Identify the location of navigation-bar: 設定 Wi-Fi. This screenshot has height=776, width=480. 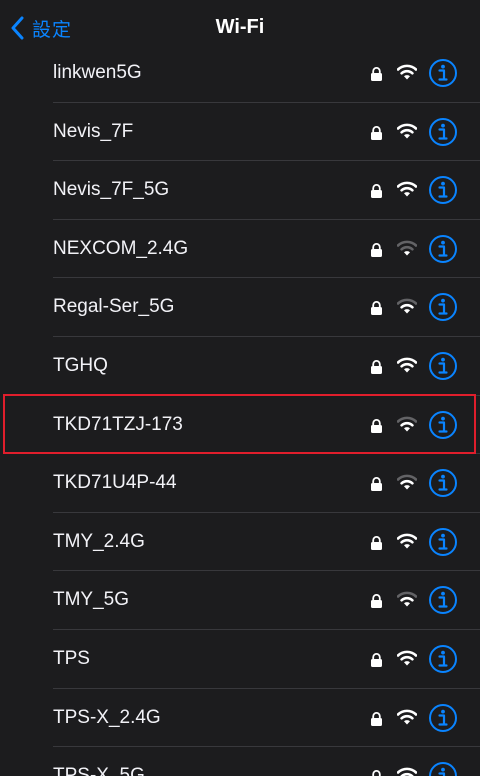
(240, 28).